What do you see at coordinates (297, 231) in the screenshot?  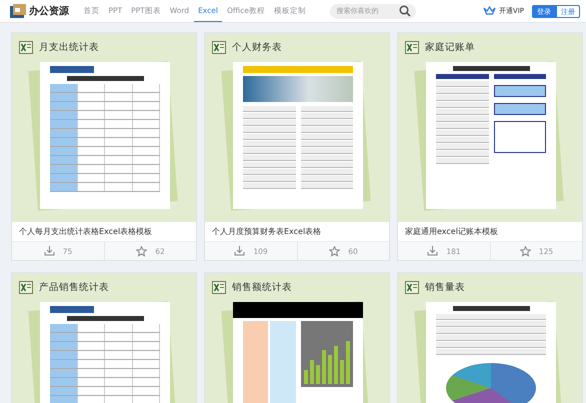 I see `card-caption: 个人月度预算财务表Excel表格` at bounding box center [297, 231].